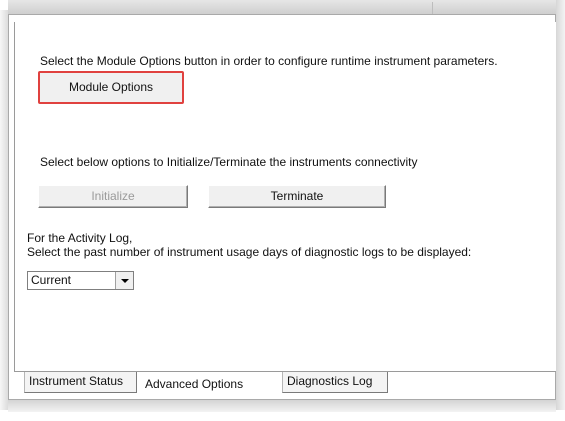 The image size is (565, 421). I want to click on tab-diagnostics-log: Diagnostics Log, so click(335, 382).